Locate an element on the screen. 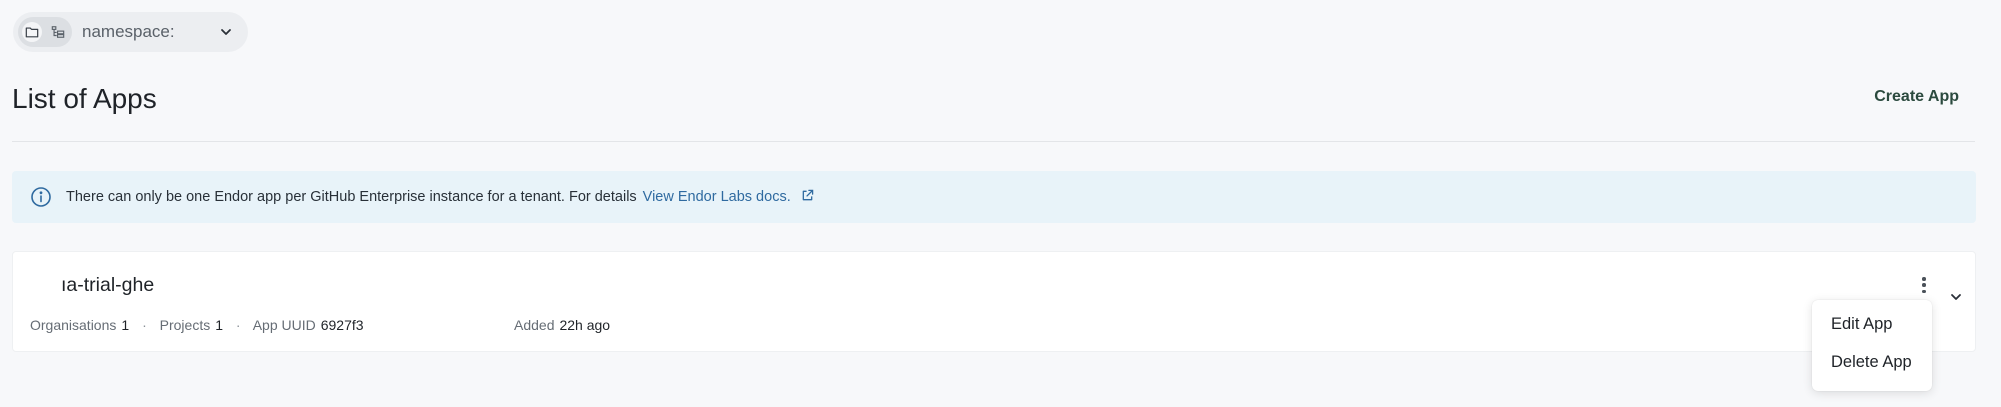  more-options-icon is located at coordinates (1924, 285).